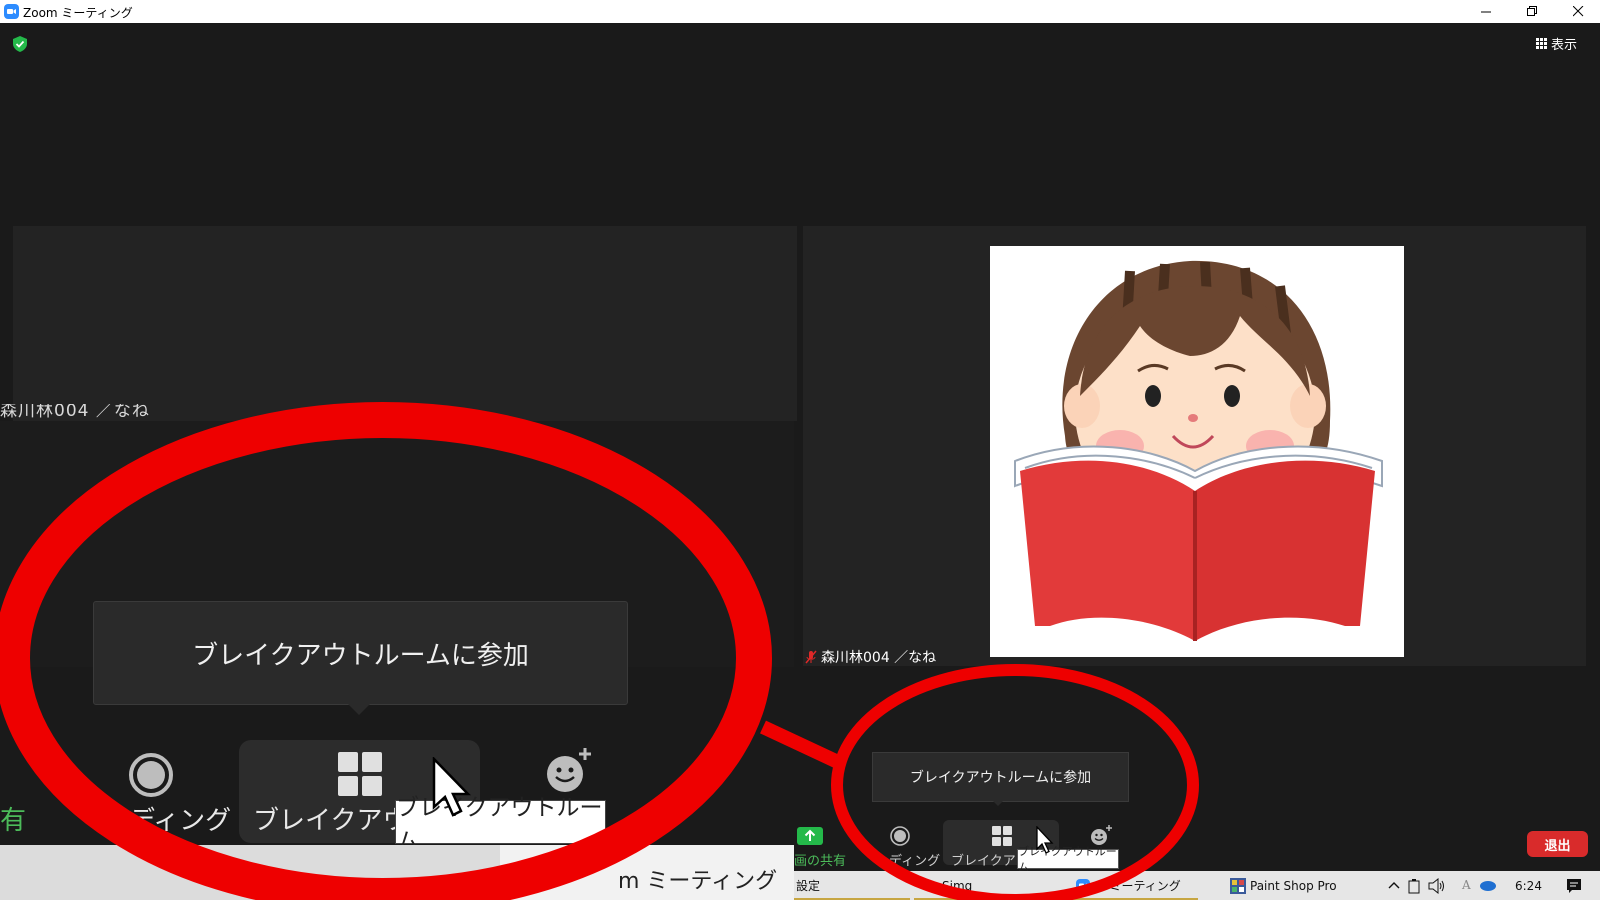 The width and height of the screenshot is (1600, 900). Describe the element at coordinates (800, 11) in the screenshot. I see `window-titlebar: Zoom ミーティング` at that location.